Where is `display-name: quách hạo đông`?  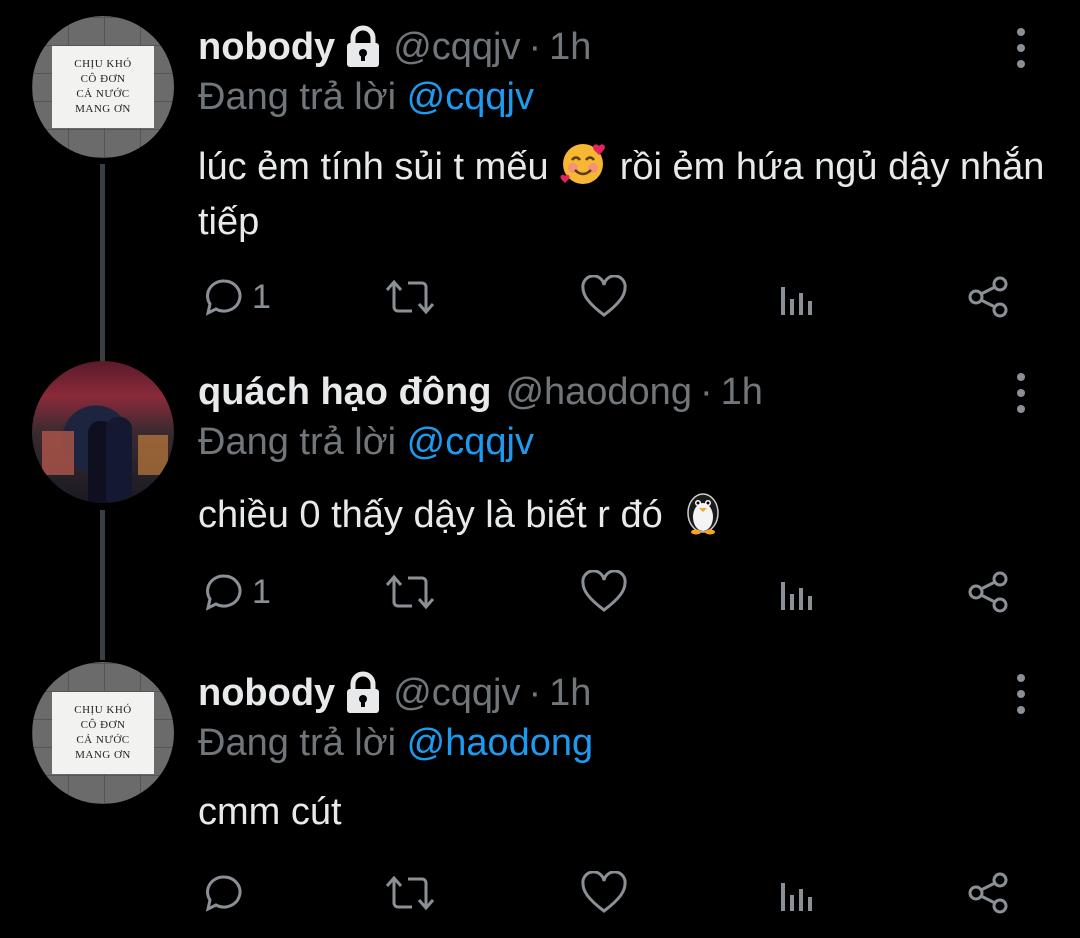
display-name: quách hạo đông is located at coordinates (344, 392).